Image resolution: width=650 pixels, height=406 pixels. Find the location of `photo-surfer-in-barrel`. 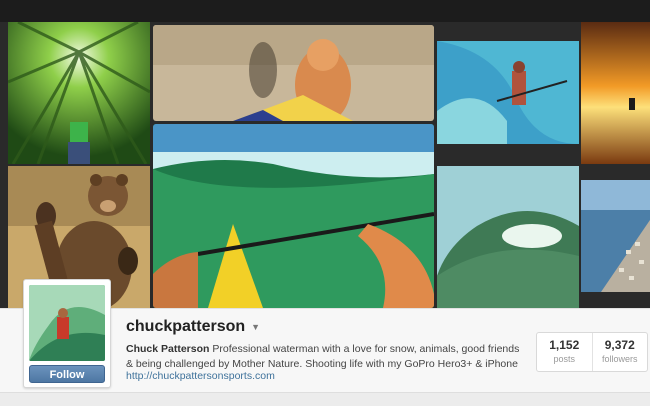

photo-surfer-in-barrel is located at coordinates (508, 92).